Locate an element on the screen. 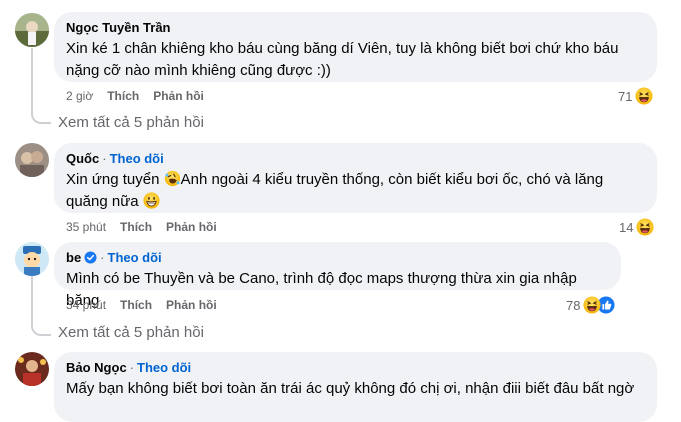  reaction-count: 78 is located at coordinates (573, 305).